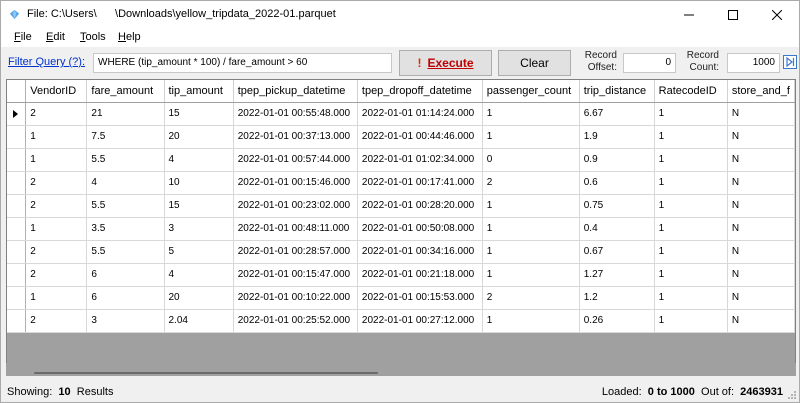 This screenshot has height=403, width=800. Describe the element at coordinates (445, 63) in the screenshot. I see `execute-button: ! Execute` at that location.